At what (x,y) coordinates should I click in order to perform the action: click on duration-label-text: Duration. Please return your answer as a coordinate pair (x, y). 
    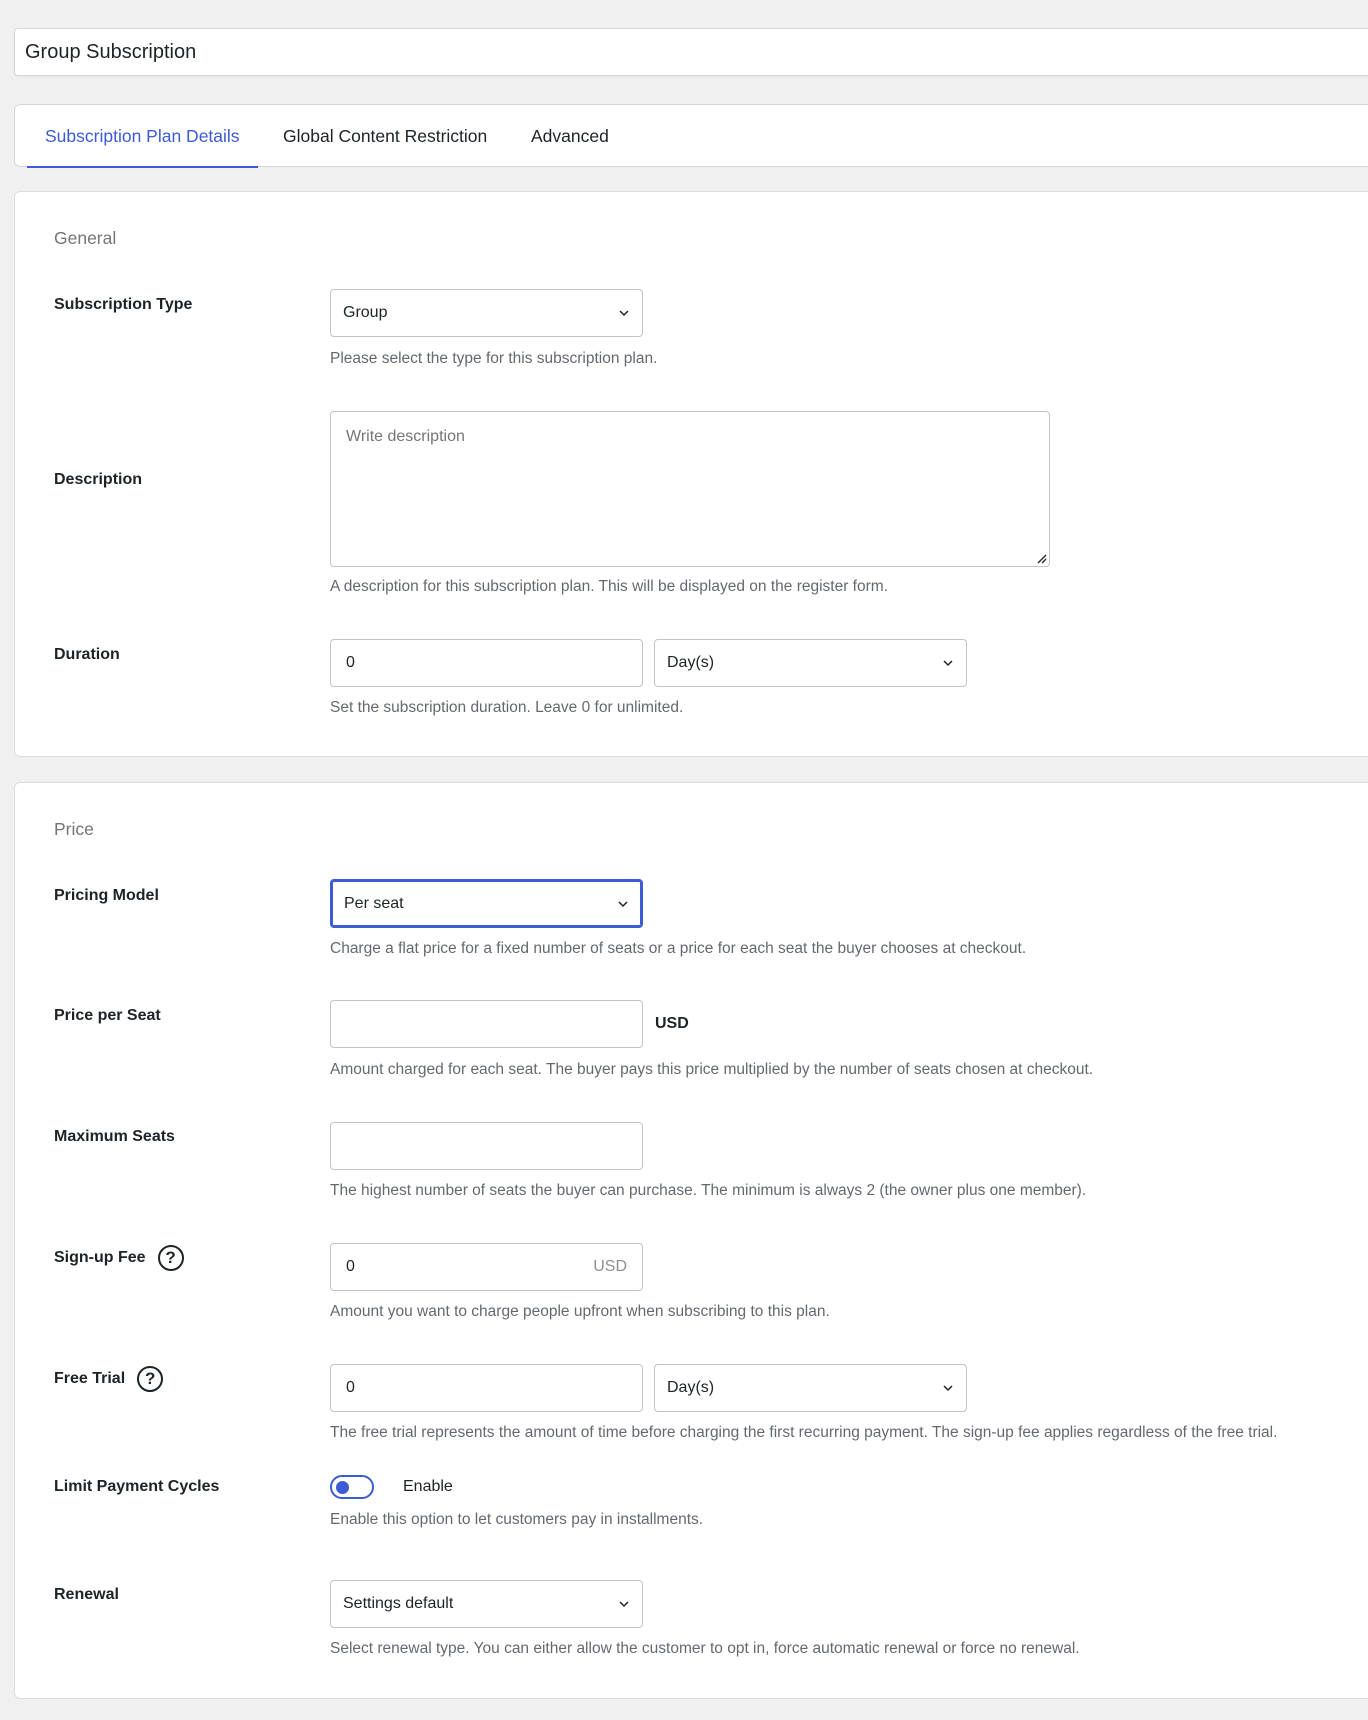
    Looking at the image, I should click on (87, 654).